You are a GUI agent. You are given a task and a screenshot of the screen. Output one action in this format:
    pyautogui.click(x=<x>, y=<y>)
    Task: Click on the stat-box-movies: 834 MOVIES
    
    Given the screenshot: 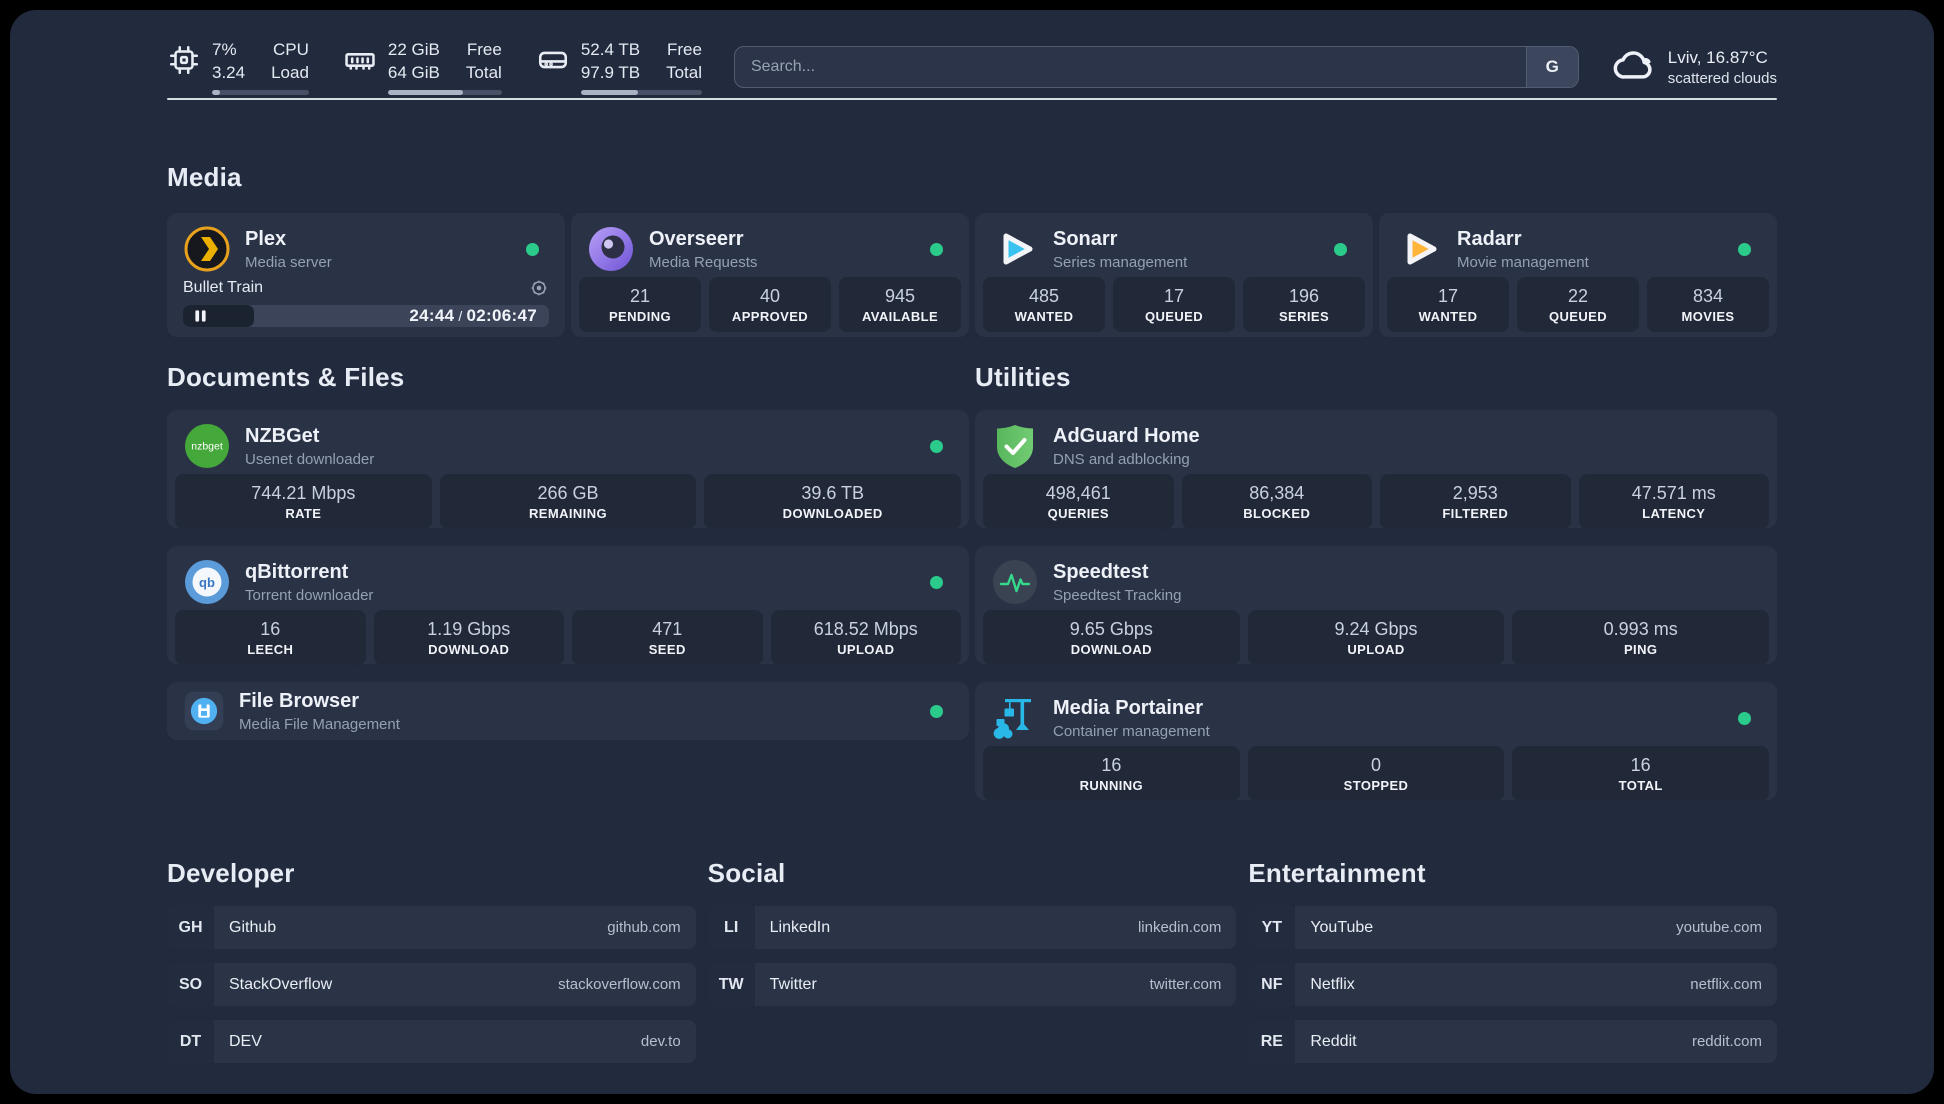 What is the action you would take?
    pyautogui.click(x=1708, y=304)
    